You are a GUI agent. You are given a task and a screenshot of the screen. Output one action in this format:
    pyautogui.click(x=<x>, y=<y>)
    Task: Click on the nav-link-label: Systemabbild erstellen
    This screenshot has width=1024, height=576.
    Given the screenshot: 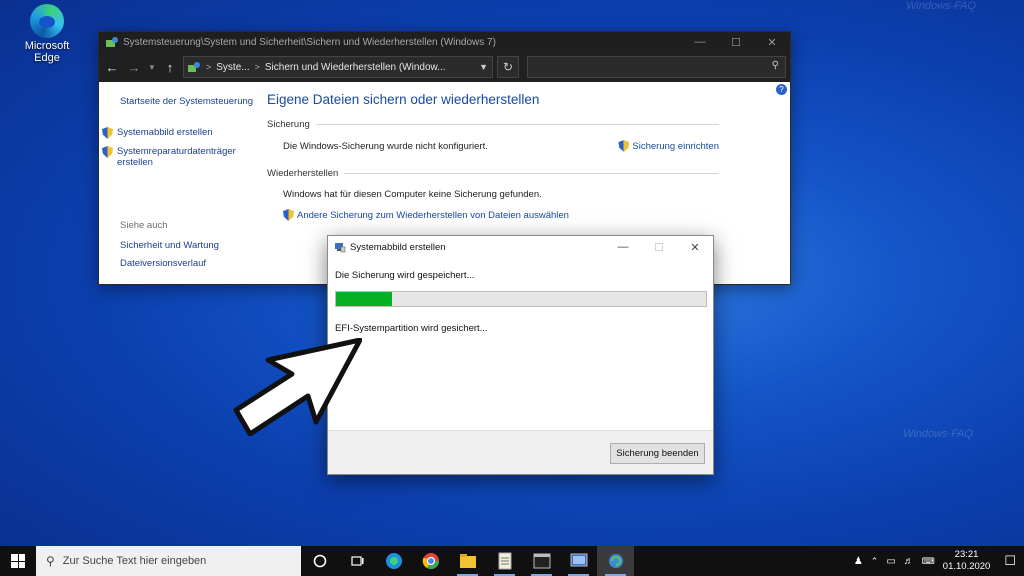 What is the action you would take?
    pyautogui.click(x=165, y=132)
    